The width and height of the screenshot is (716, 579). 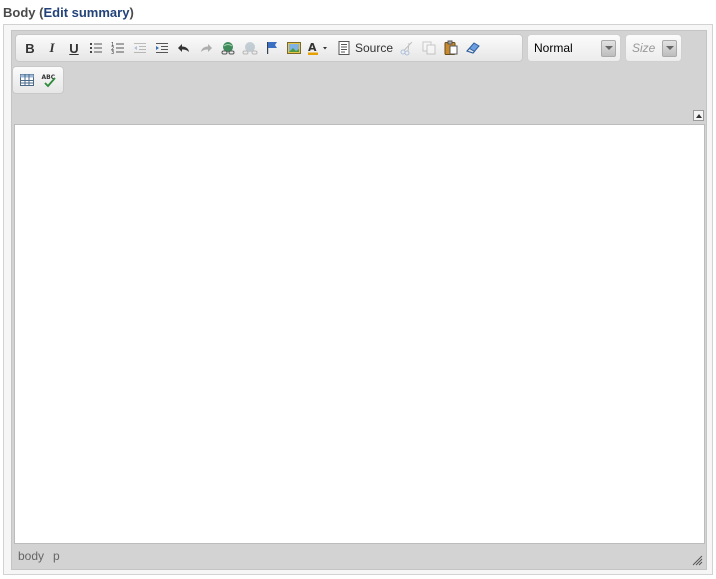 I want to click on spellcheck-button: ABC, so click(x=49, y=80).